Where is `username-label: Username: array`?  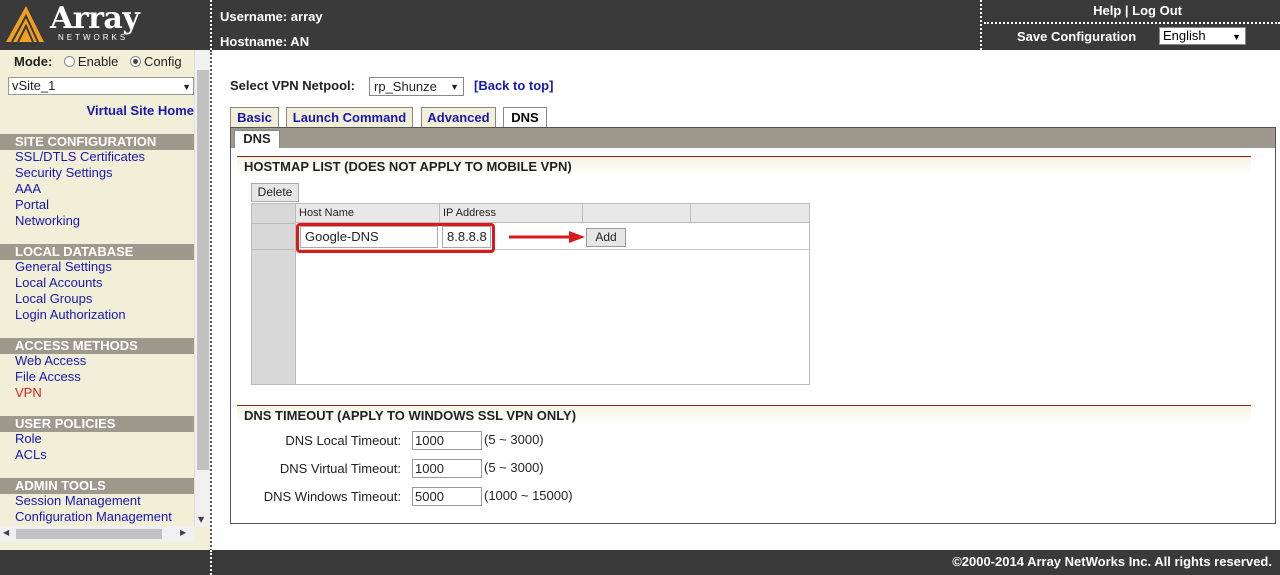 username-label: Username: array is located at coordinates (271, 16).